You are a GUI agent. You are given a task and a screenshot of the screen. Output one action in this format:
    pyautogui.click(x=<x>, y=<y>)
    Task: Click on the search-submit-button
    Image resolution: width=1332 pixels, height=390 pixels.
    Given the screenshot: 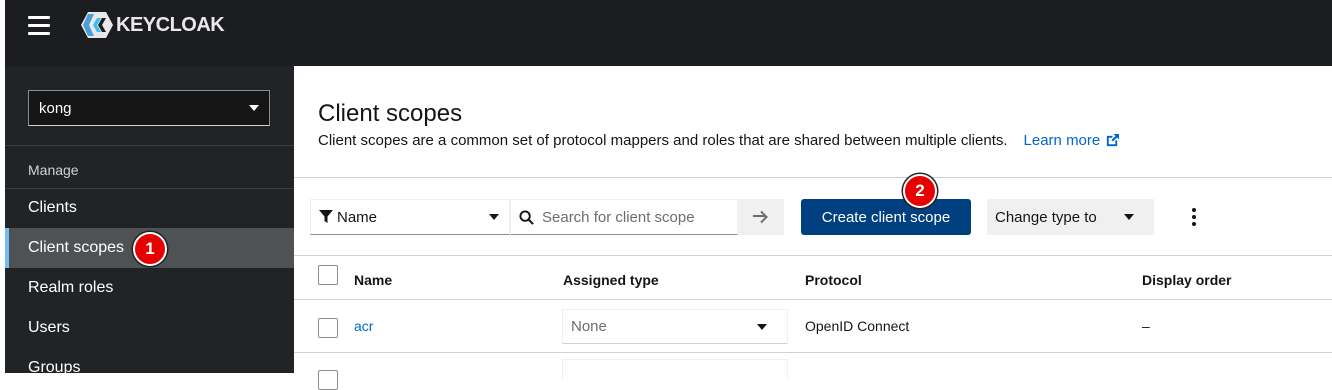 What is the action you would take?
    pyautogui.click(x=761, y=217)
    